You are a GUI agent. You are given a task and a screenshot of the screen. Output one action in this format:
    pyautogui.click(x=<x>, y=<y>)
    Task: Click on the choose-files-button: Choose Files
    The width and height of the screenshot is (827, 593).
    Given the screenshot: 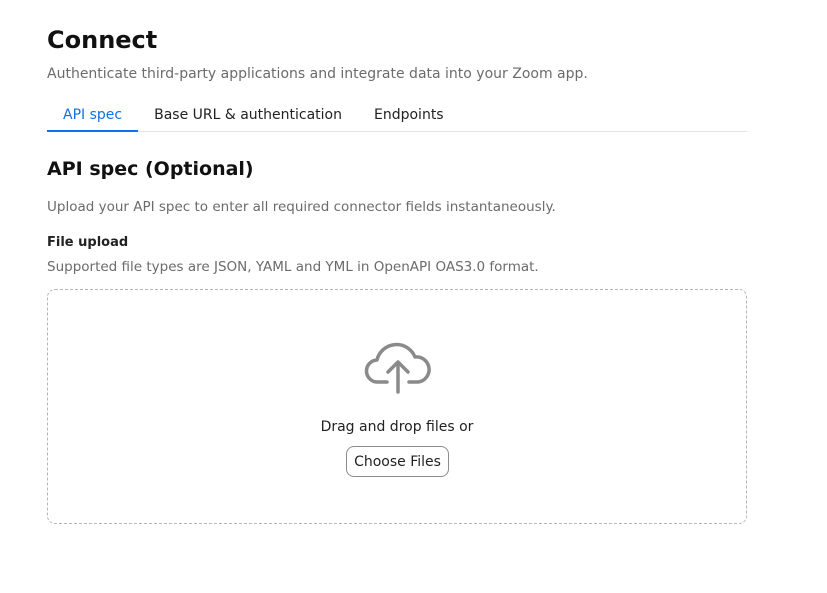 What is the action you would take?
    pyautogui.click(x=397, y=461)
    